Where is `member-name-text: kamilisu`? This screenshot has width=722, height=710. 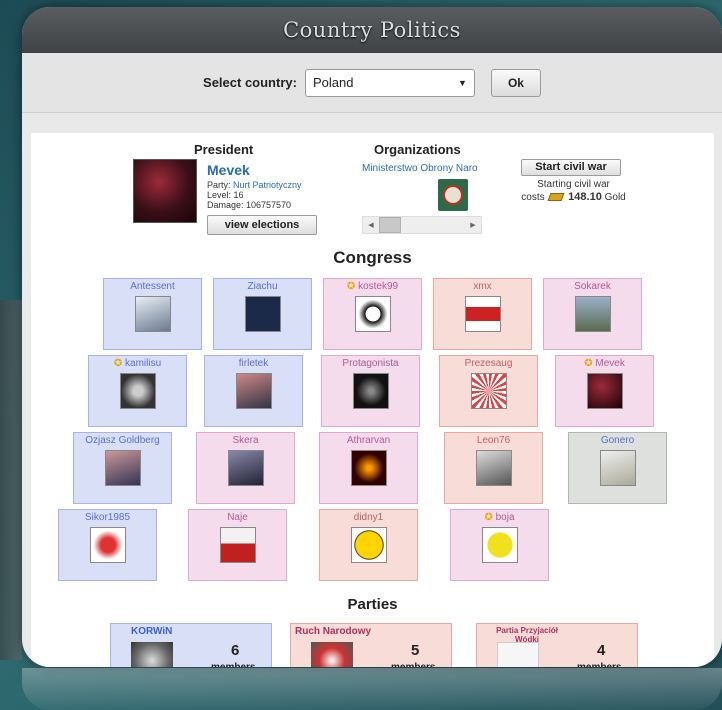 member-name-text: kamilisu is located at coordinates (143, 363).